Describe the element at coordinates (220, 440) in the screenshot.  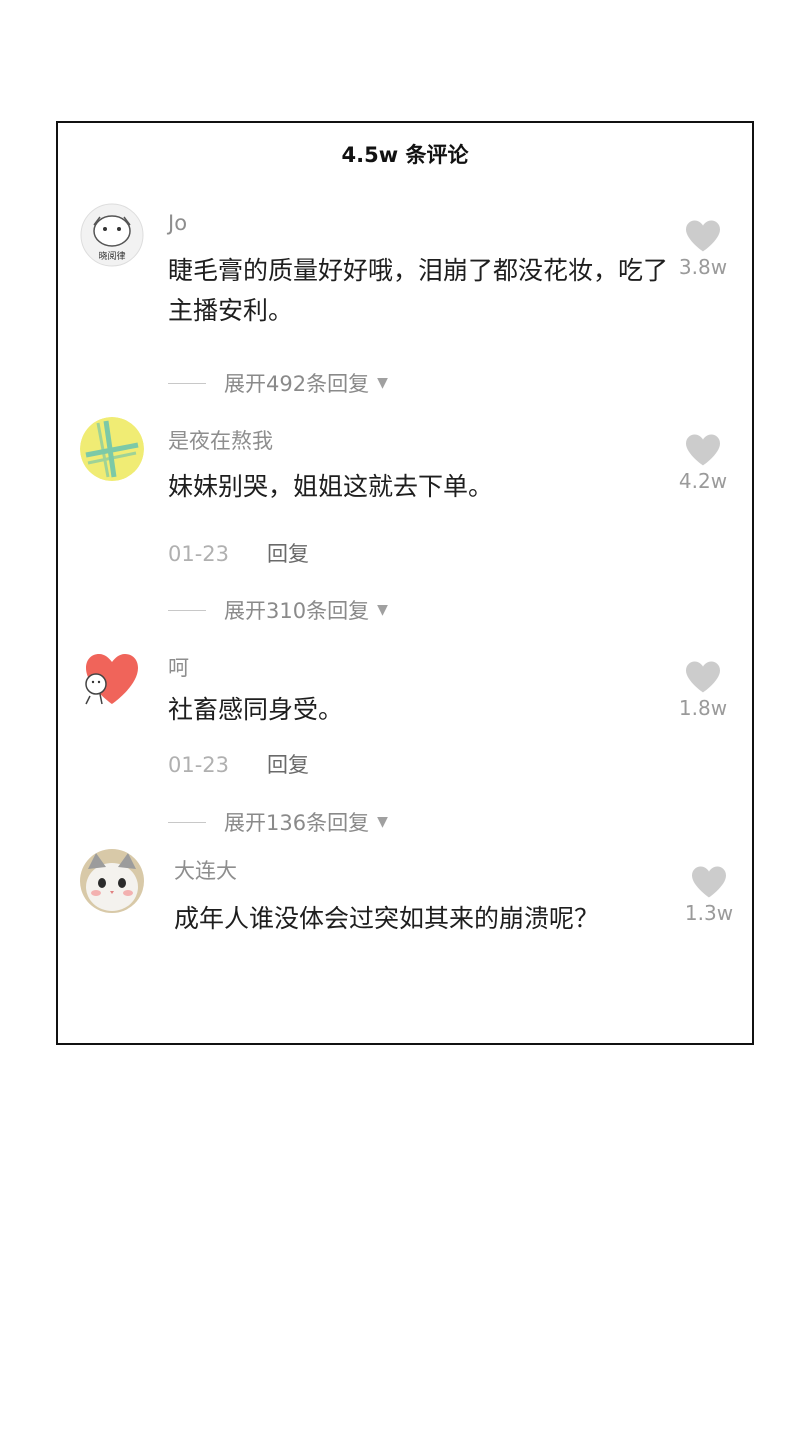
I see `comment-username: 是夜在熬我` at that location.